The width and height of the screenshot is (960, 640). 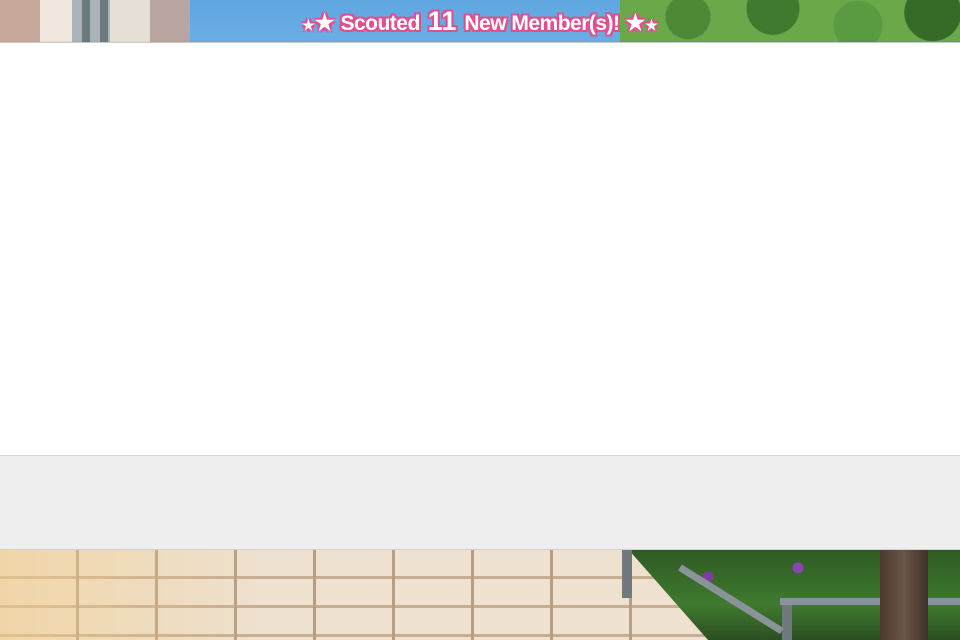 What do you see at coordinates (480, 502) in the screenshot?
I see `scout-footer-panel` at bounding box center [480, 502].